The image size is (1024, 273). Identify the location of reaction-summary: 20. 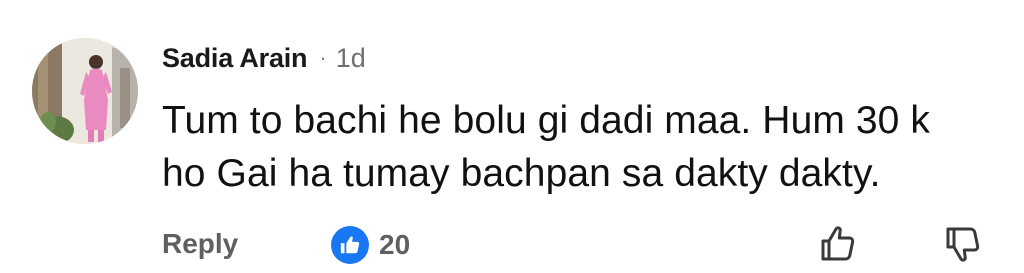
(370, 245).